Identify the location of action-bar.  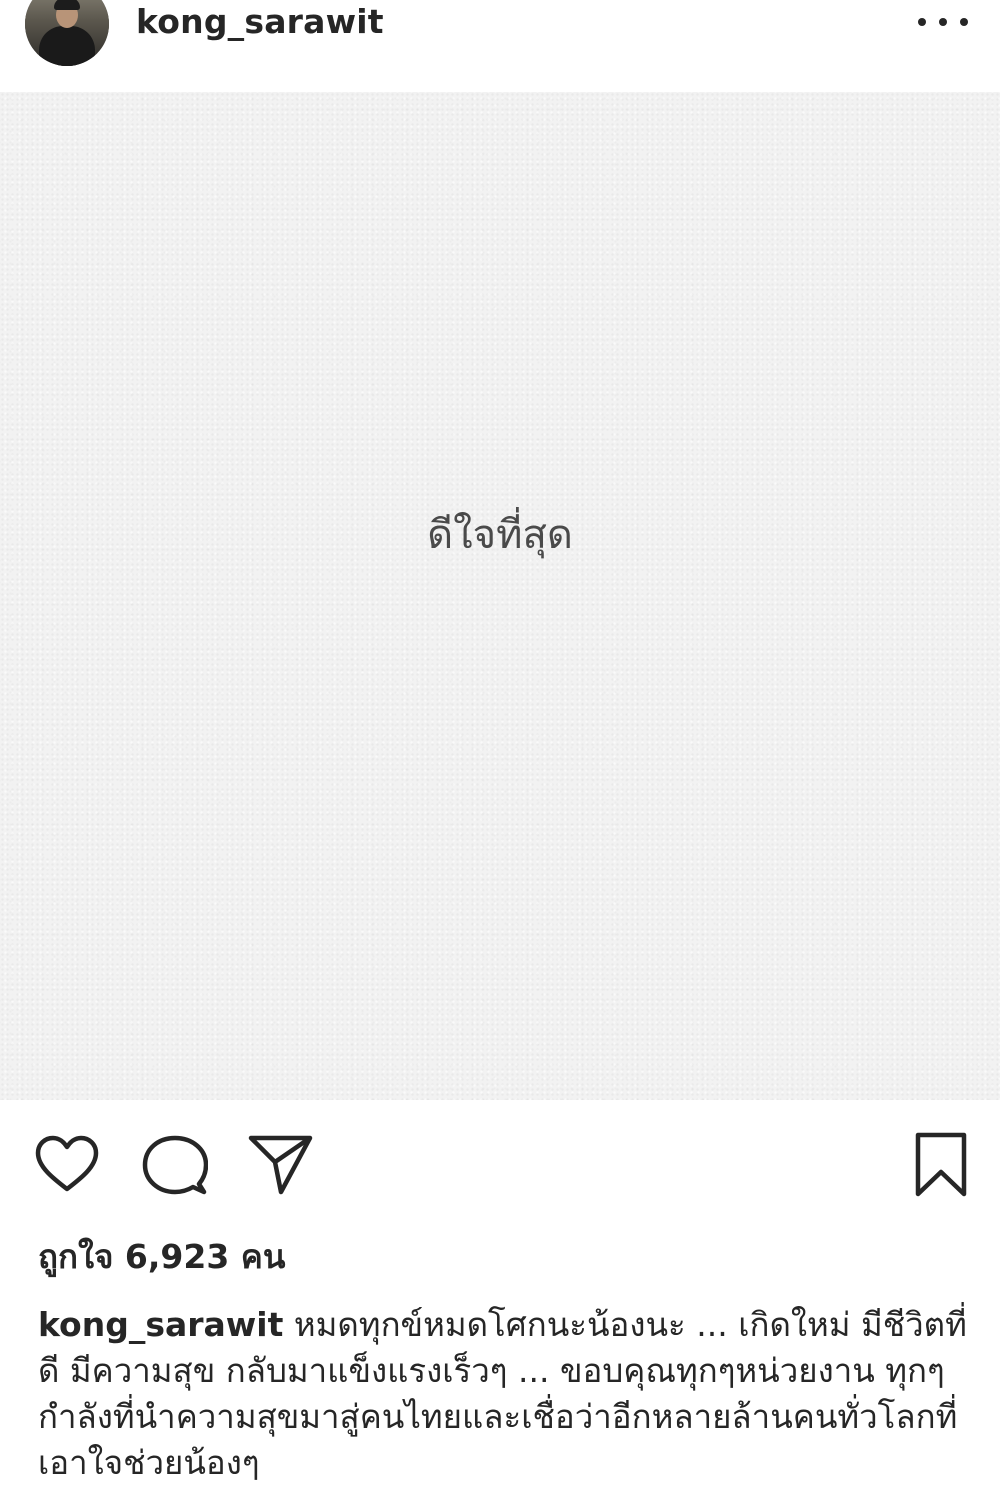
(500, 1162).